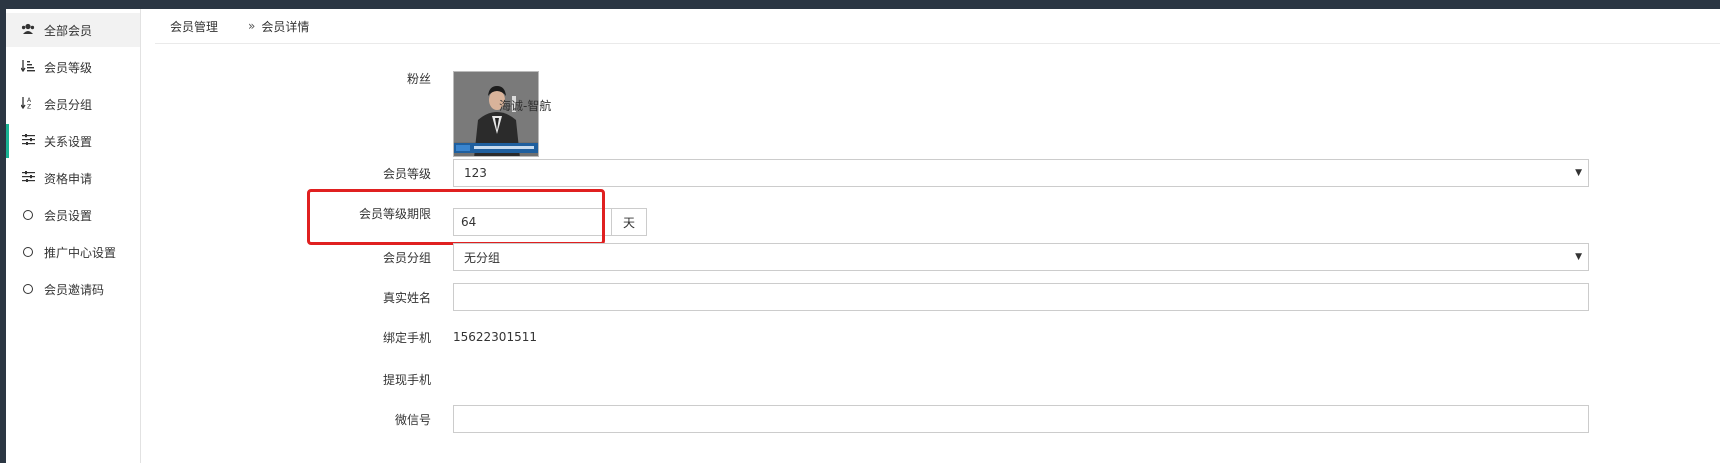 Image resolution: width=1720 pixels, height=463 pixels. I want to click on sidebar-item-invite-code: 会员邀请码, so click(73, 289).